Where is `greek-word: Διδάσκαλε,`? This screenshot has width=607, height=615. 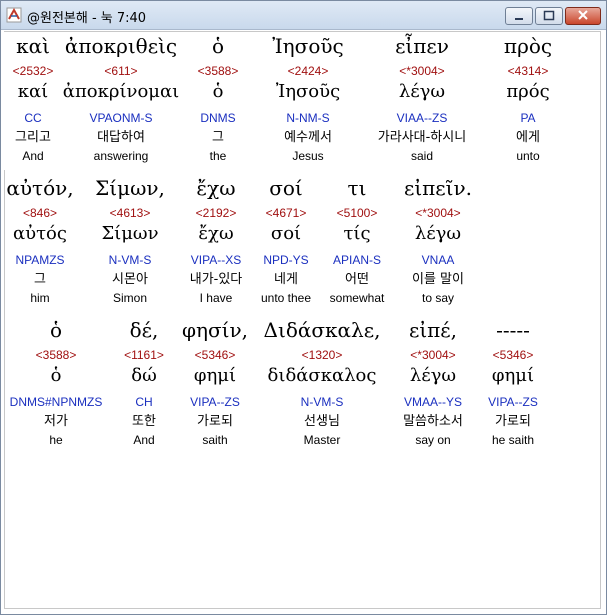
greek-word: Διδάσκαλε, is located at coordinates (322, 330).